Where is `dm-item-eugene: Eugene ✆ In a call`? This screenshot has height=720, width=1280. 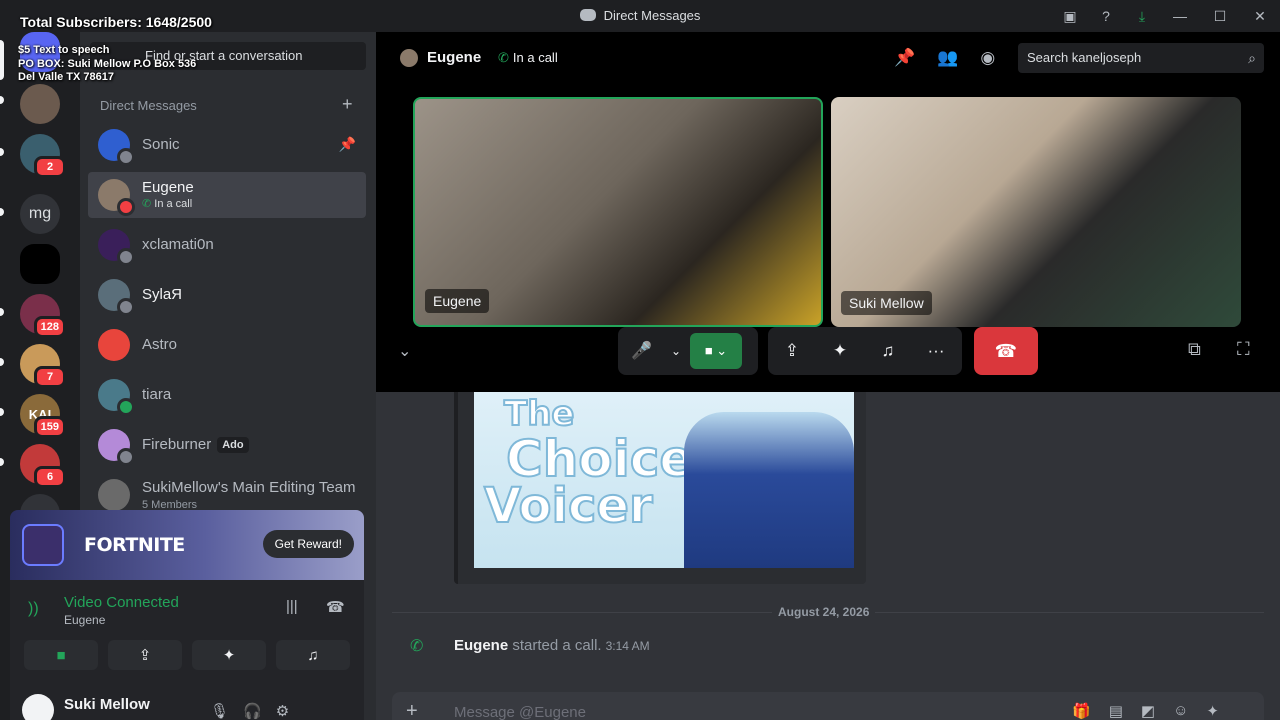 dm-item-eugene: Eugene ✆ In a call is located at coordinates (227, 195).